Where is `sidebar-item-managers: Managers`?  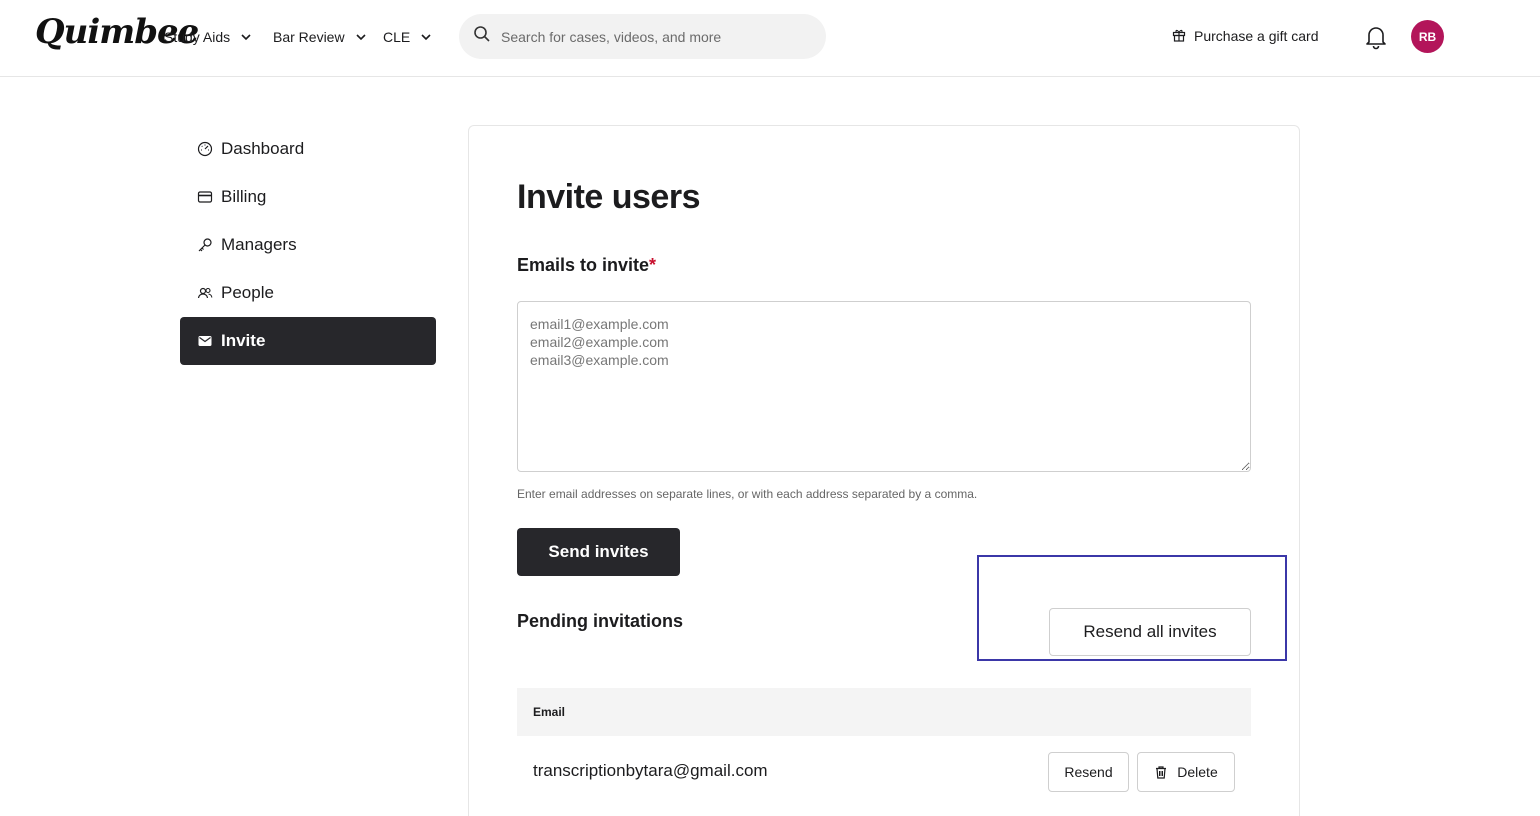
sidebar-item-managers: Managers is located at coordinates (308, 245).